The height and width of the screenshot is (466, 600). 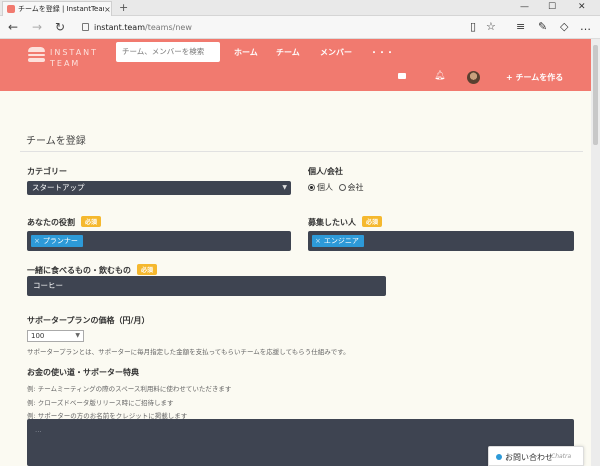 I want to click on radio-individual, so click(x=311, y=187).